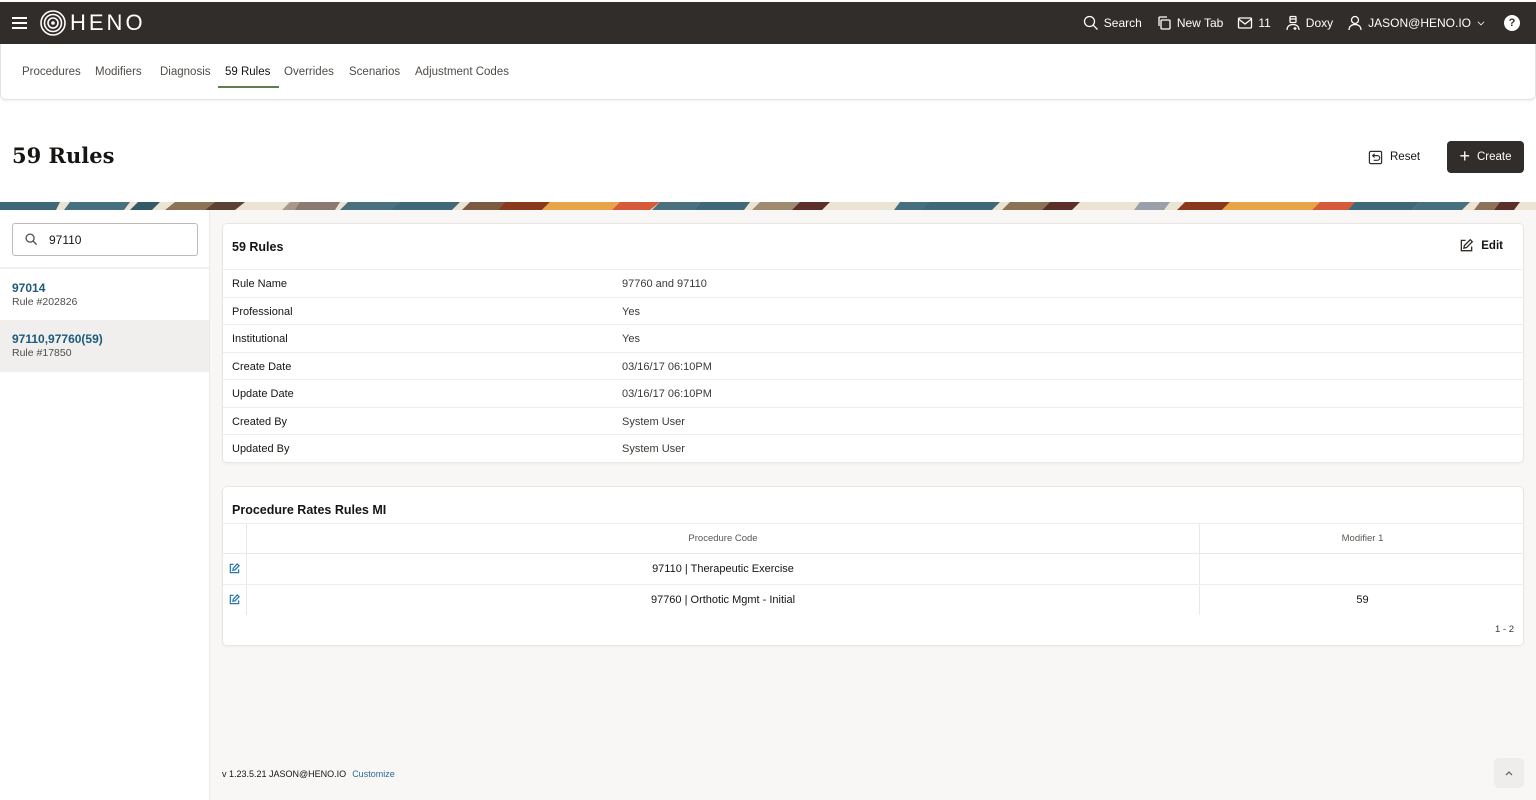 The height and width of the screenshot is (800, 1536). Describe the element at coordinates (42, 353) in the screenshot. I see `rule-number: Rule #17850` at that location.